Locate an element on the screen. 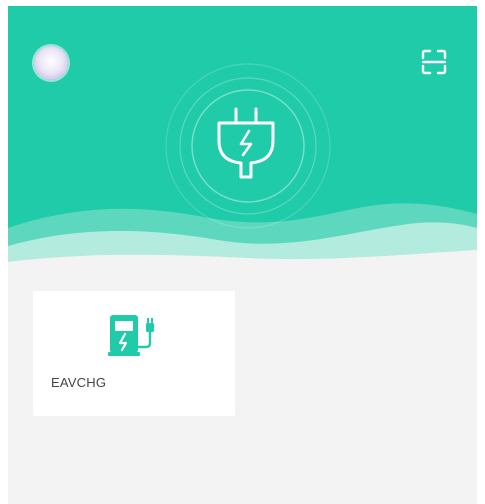 This screenshot has width=485, height=504. device-card: EAVCHG is located at coordinates (134, 353).